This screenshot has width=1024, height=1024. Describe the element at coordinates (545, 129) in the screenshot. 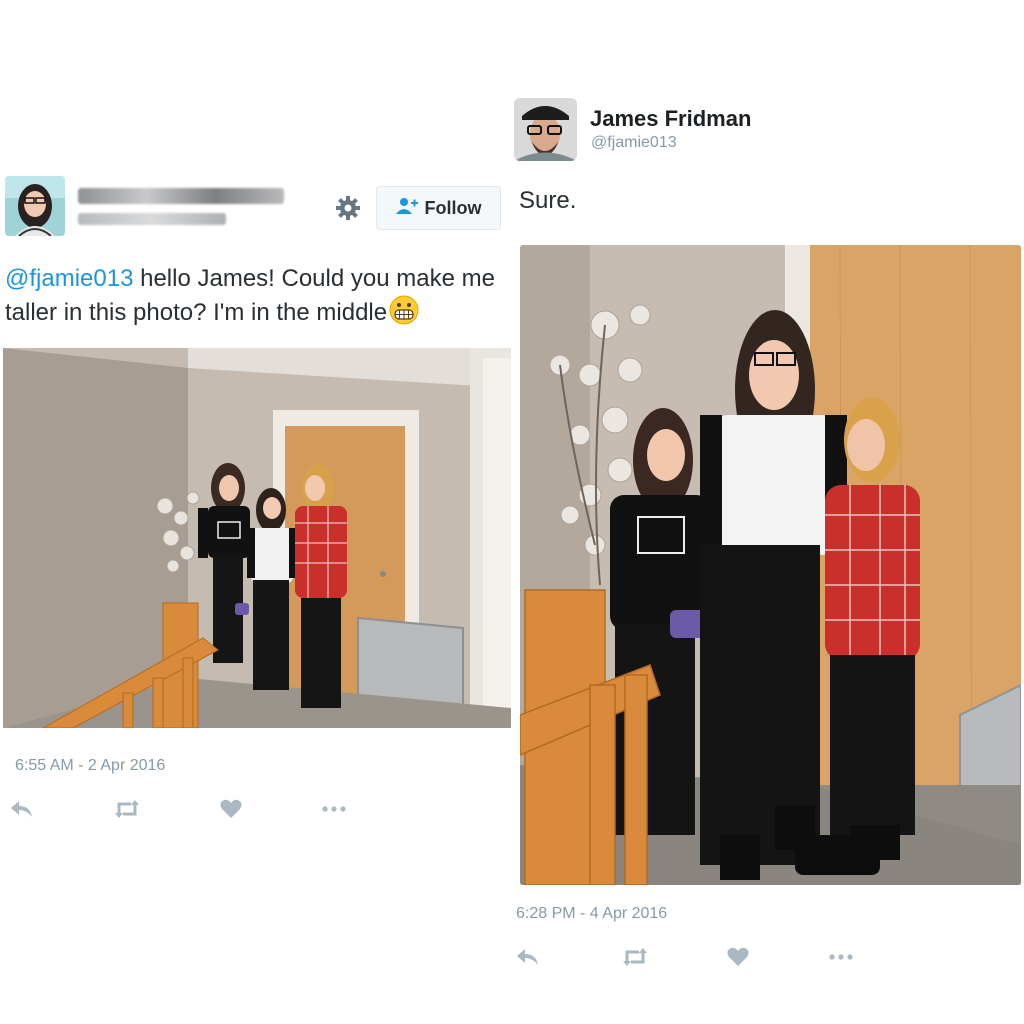

I see `right-user-avatar` at that location.